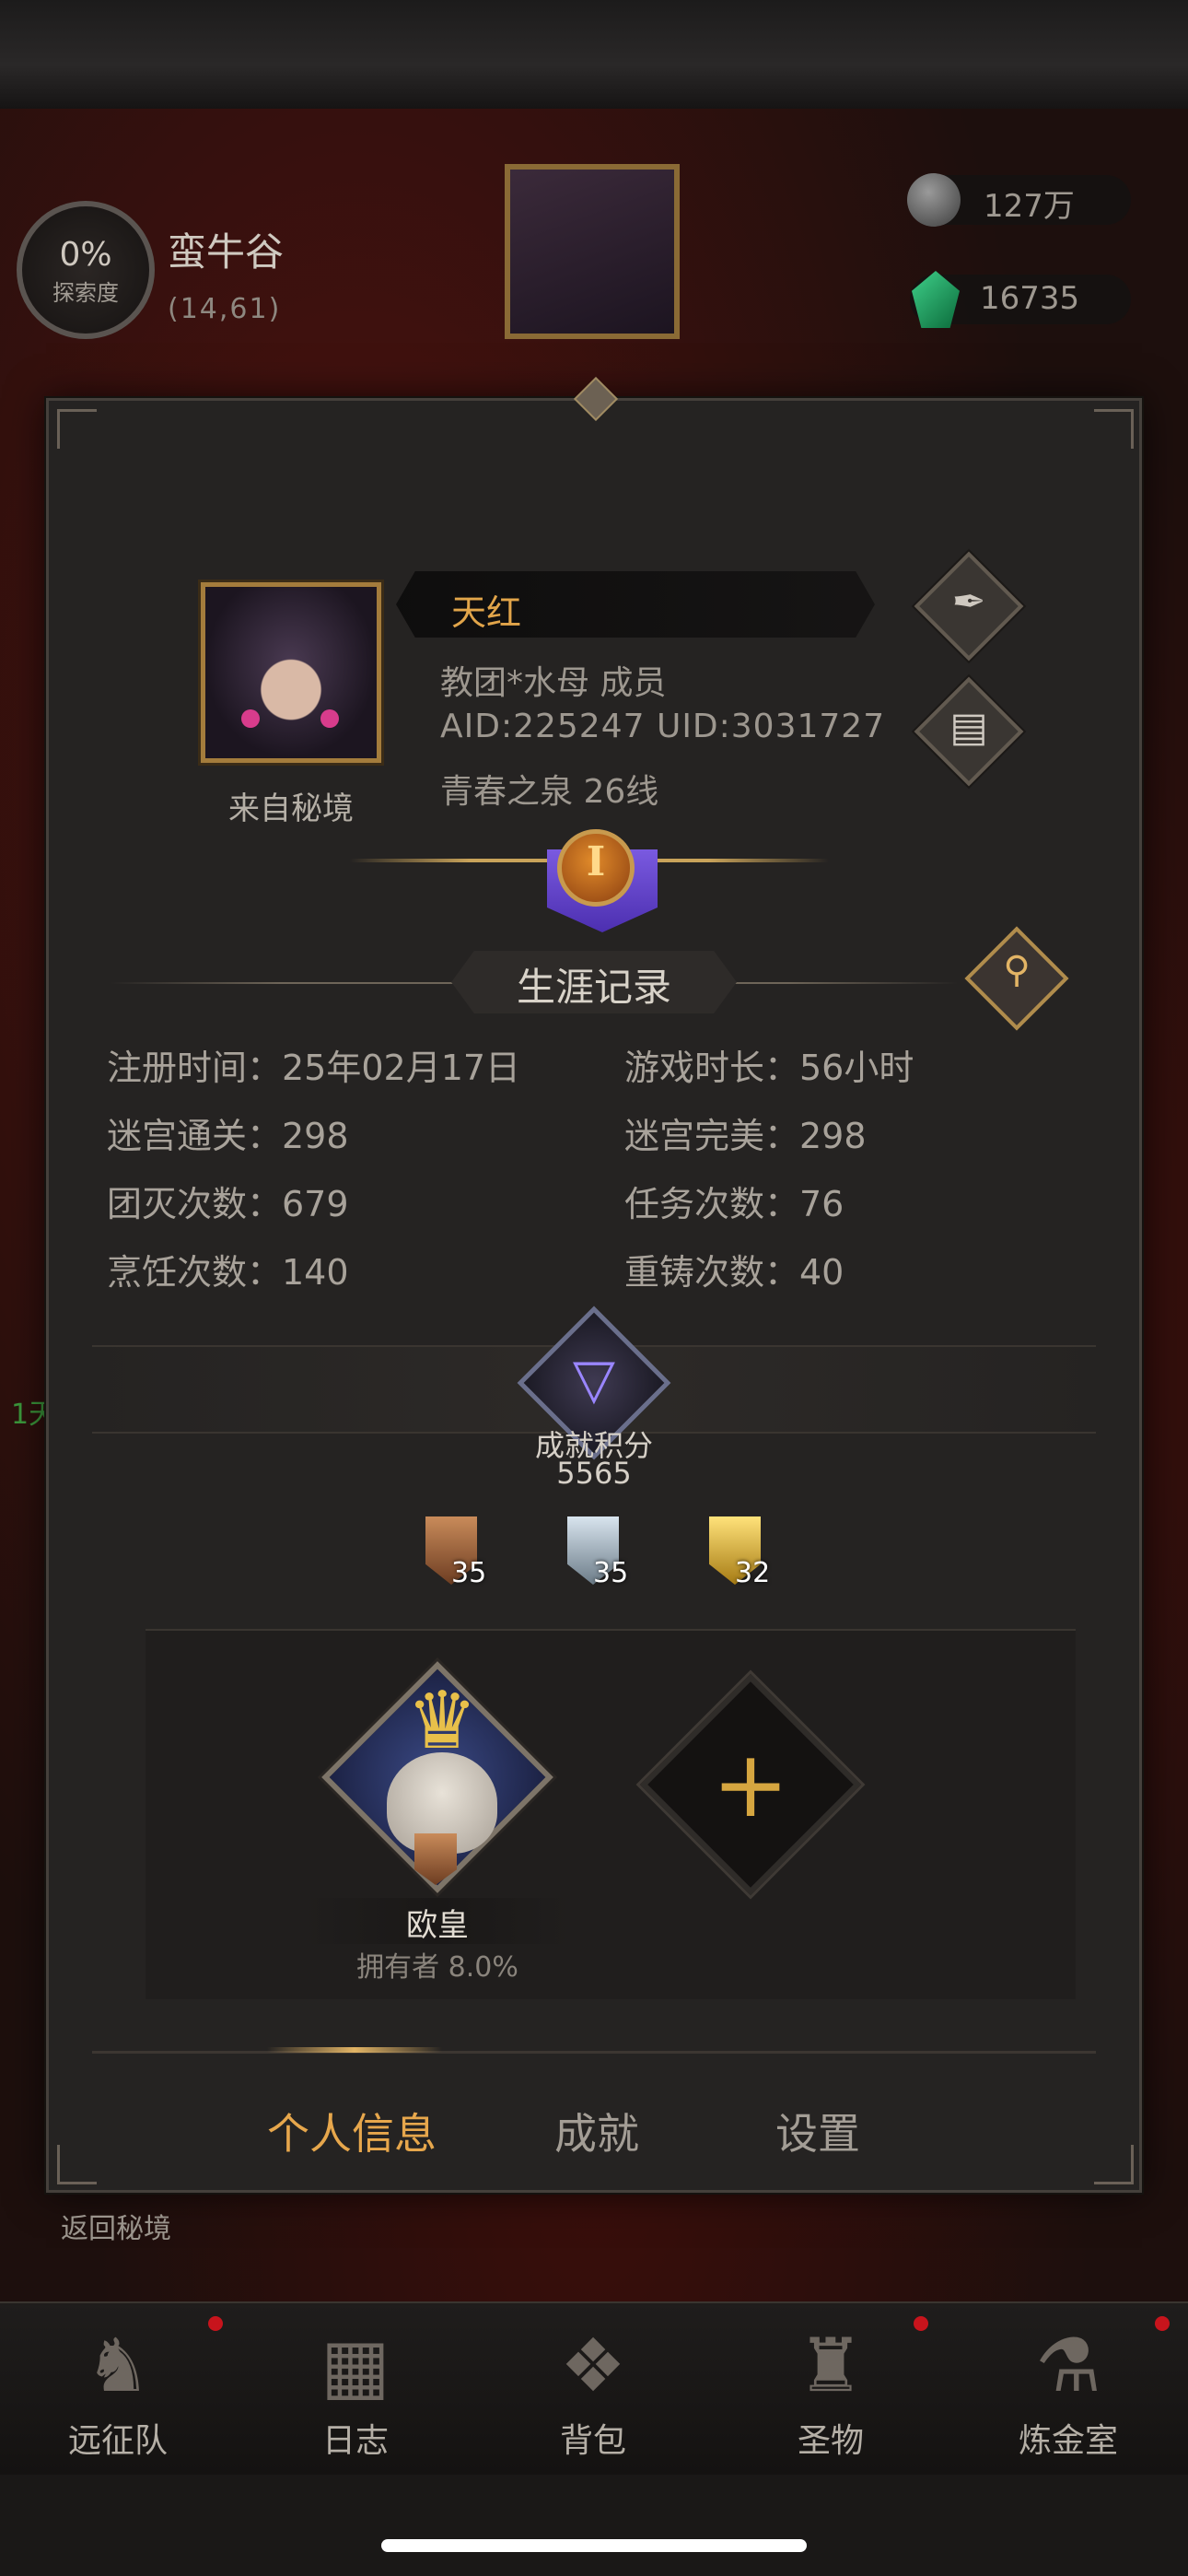  What do you see at coordinates (116, 2226) in the screenshot?
I see `return-button: 返回秘境` at bounding box center [116, 2226].